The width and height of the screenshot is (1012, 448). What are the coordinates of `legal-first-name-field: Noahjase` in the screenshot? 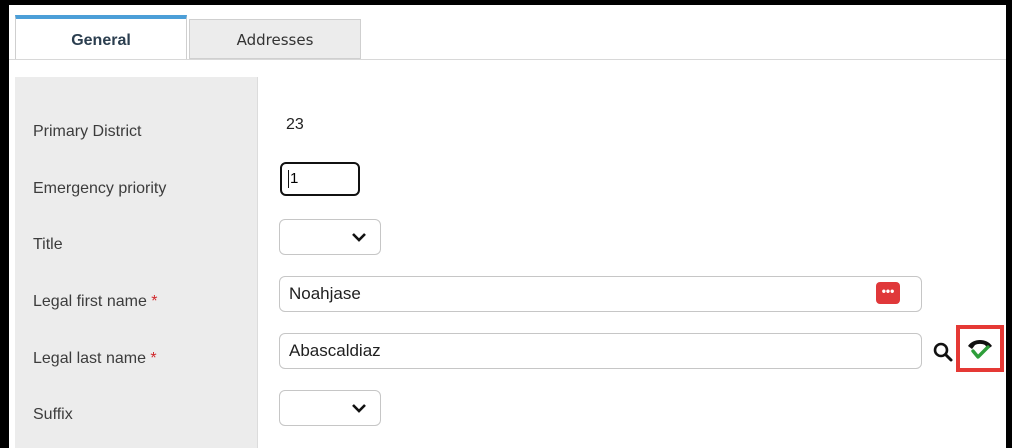 It's located at (600, 294).